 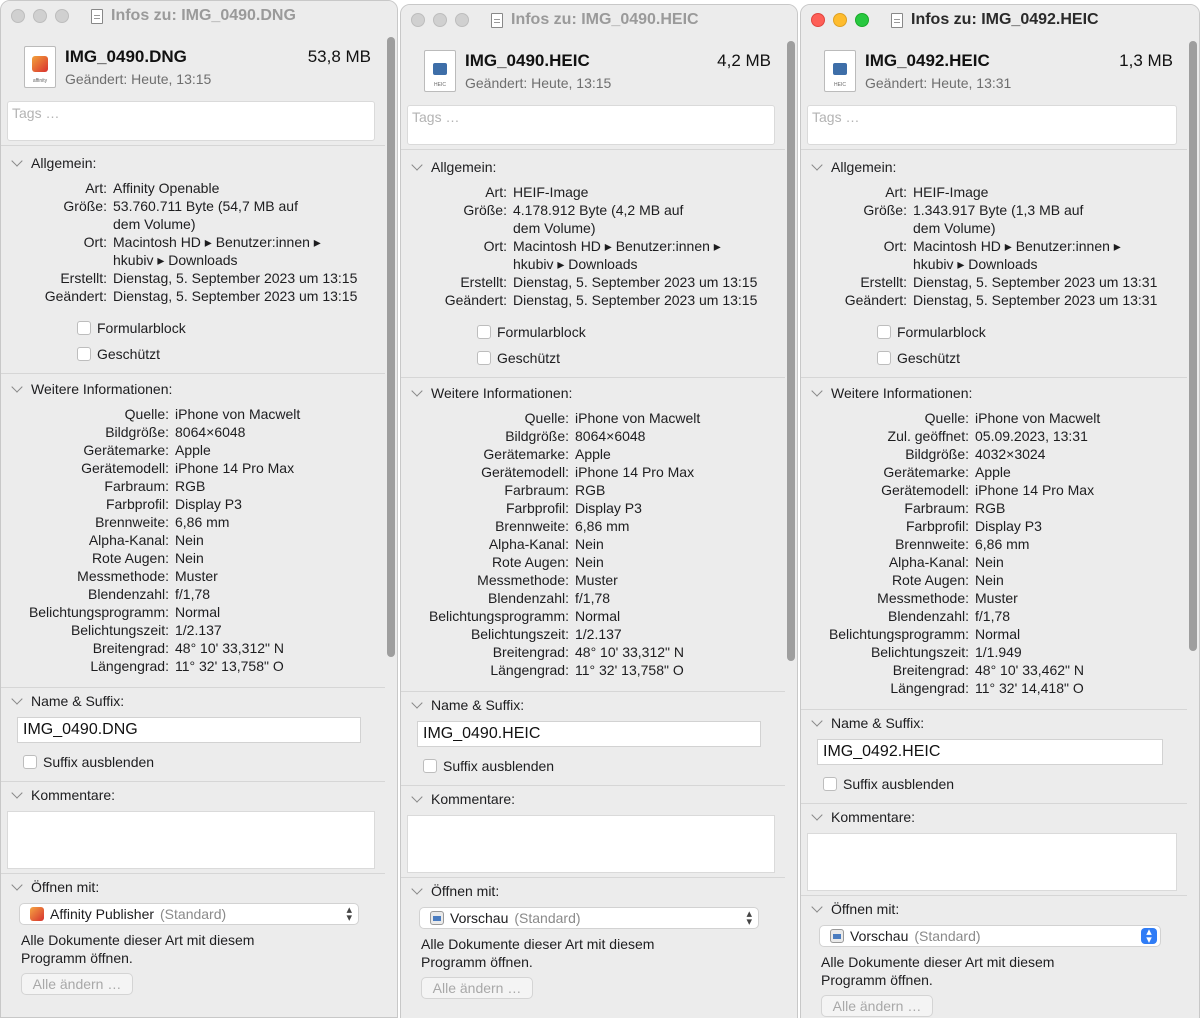 I want to click on more-info-row: Quelle: iPhone von Macwelt, so click(x=193, y=414).